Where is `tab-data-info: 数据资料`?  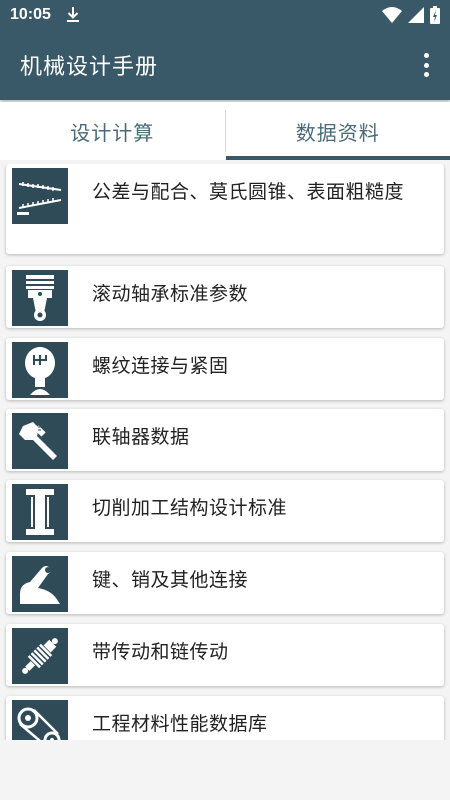
tab-data-info: 数据资料 is located at coordinates (337, 131).